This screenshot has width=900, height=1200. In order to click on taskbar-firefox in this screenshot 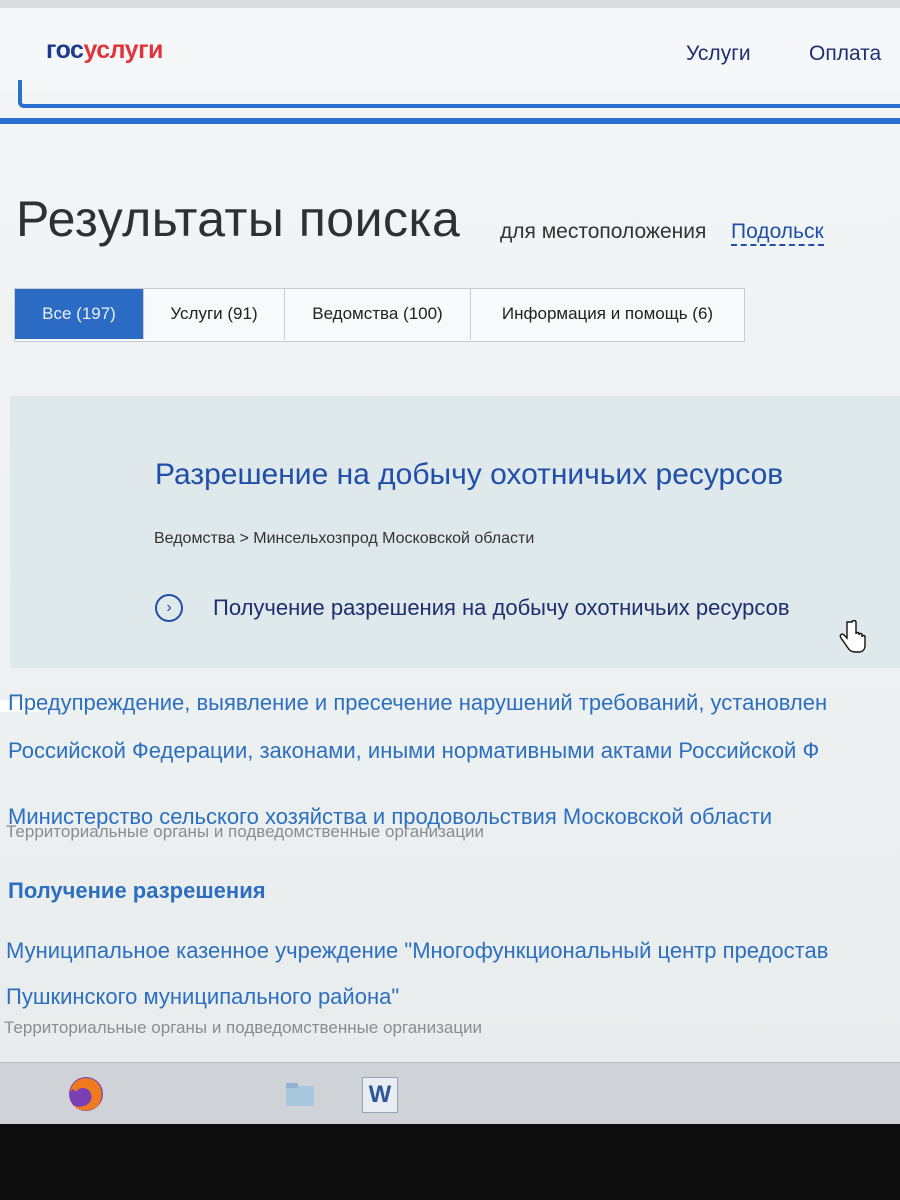, I will do `click(90, 1094)`.